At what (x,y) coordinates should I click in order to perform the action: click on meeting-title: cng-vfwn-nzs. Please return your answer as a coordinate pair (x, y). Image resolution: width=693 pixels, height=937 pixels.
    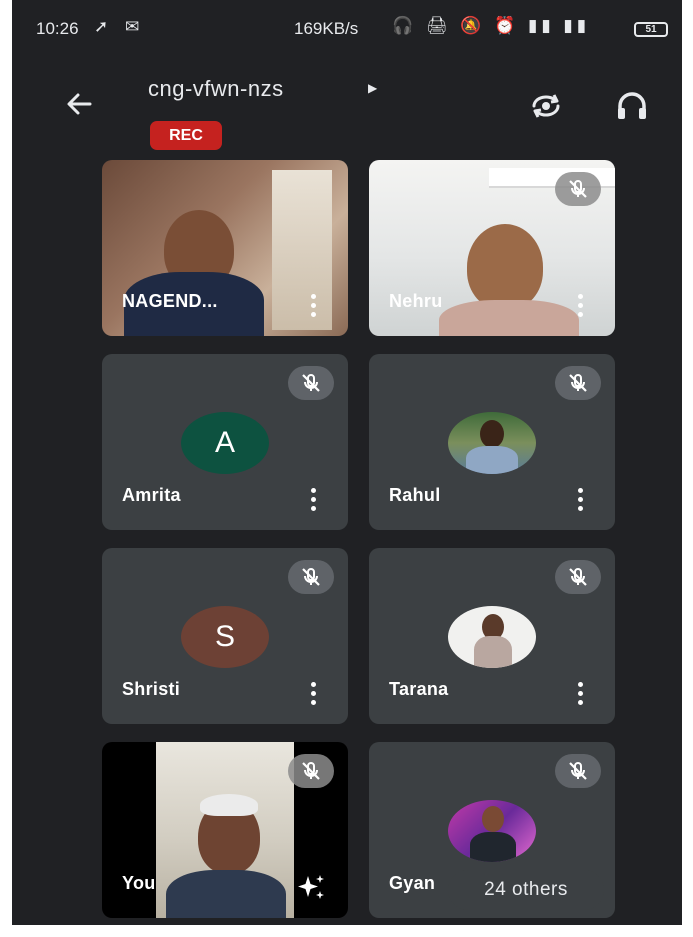
    Looking at the image, I should click on (216, 89).